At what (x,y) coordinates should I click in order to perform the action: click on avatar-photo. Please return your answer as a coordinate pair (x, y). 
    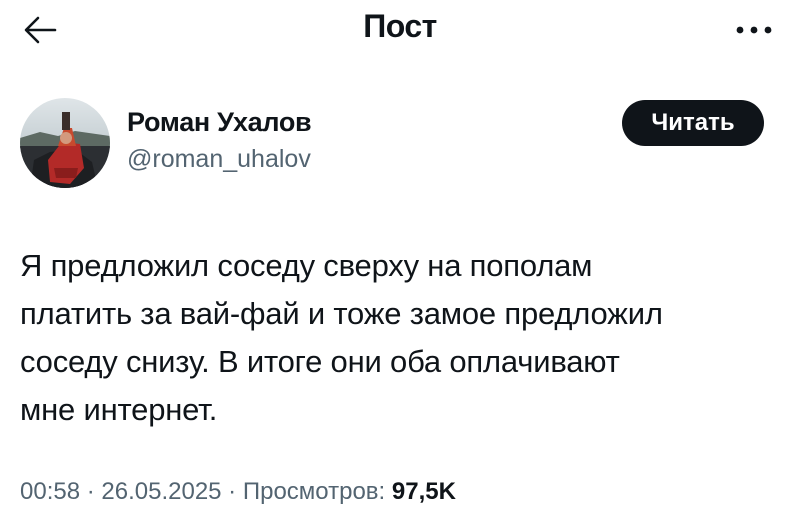
    Looking at the image, I should click on (65, 143).